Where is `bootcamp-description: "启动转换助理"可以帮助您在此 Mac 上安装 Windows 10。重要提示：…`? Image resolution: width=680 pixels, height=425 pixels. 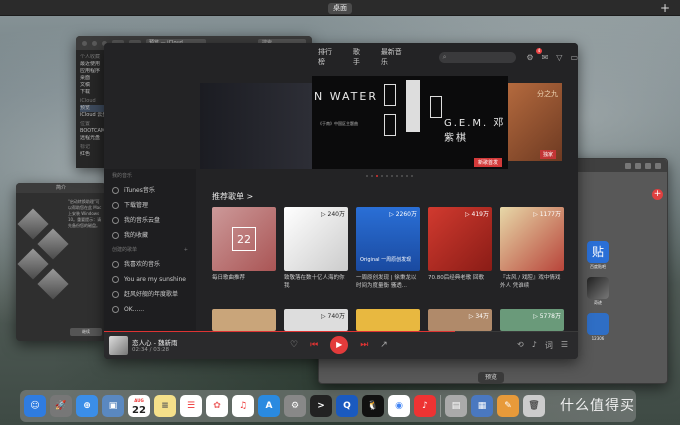
bootcamp-description: "启动转换助理"可以帮助您在此 Mac 上安装 Windows 10。重要提示：… is located at coordinates (85, 213).